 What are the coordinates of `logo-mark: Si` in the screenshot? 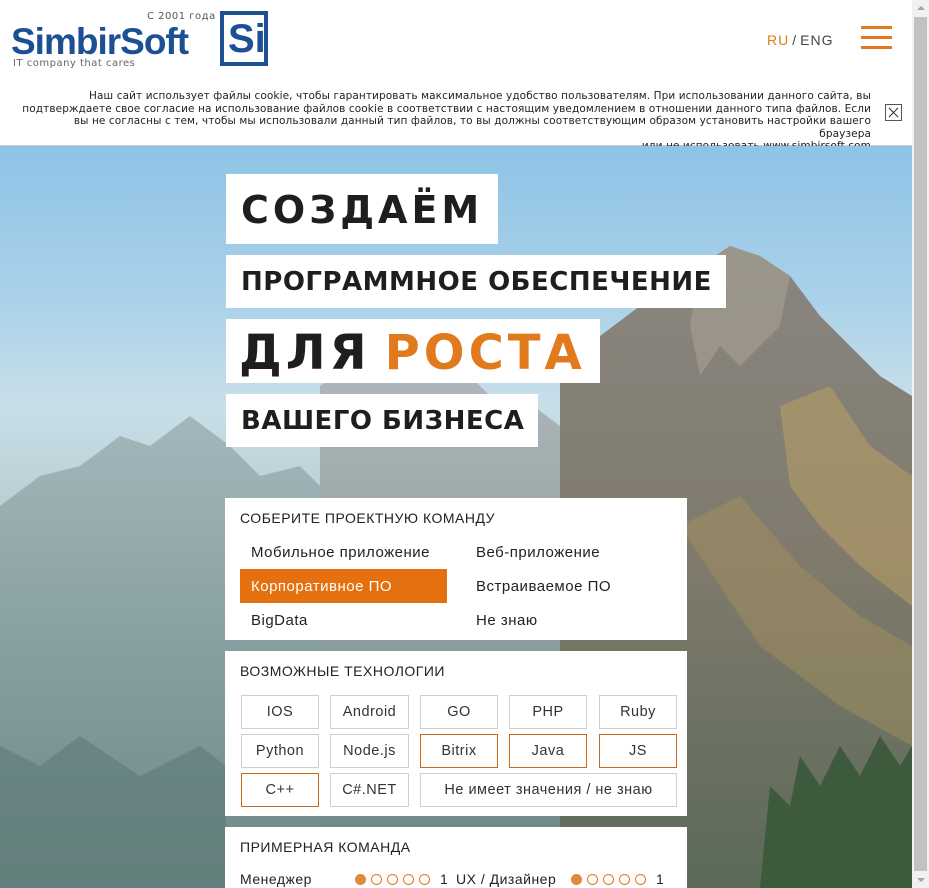 It's located at (244, 38).